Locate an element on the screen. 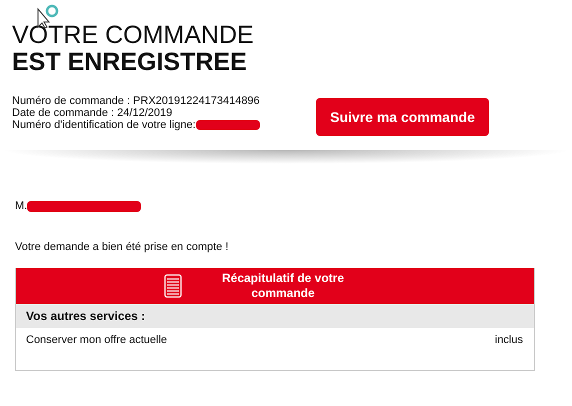 Image resolution: width=572 pixels, height=406 pixels. heading: VOTRE COMMANDE is located at coordinates (133, 35).